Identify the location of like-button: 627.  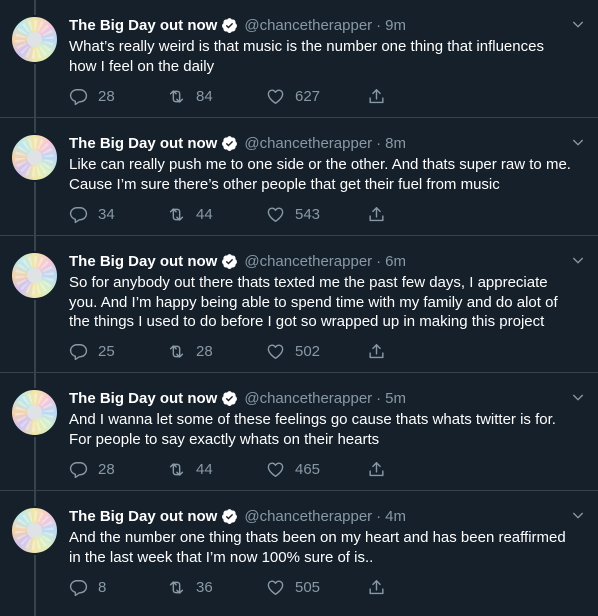
(316, 96).